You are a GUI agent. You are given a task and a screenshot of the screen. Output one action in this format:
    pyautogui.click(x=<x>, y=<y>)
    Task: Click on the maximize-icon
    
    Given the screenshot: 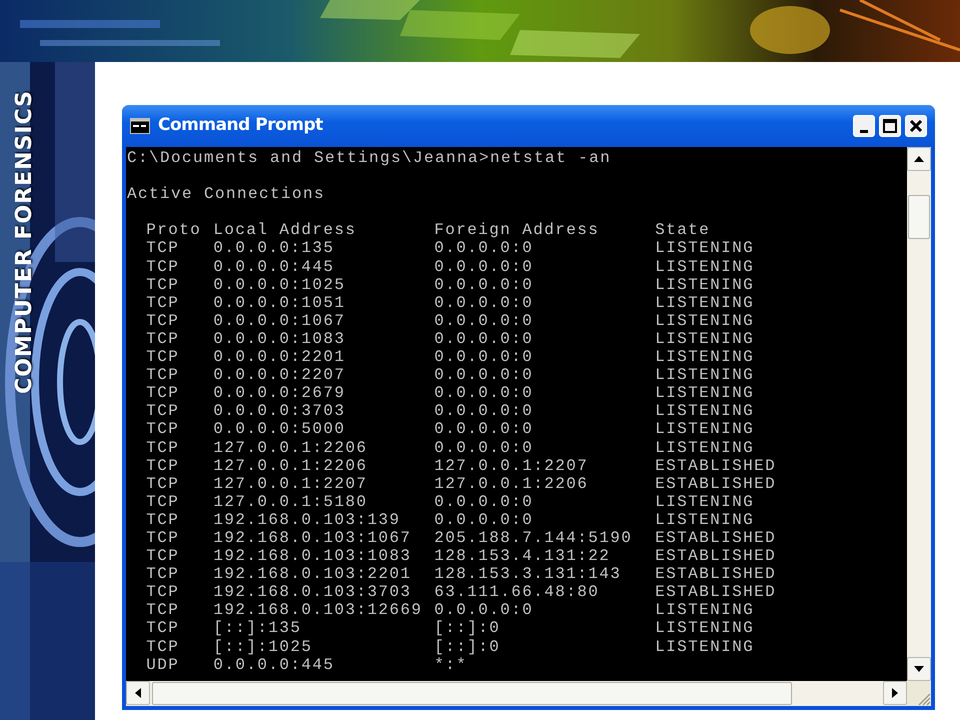 What is the action you would take?
    pyautogui.click(x=890, y=126)
    